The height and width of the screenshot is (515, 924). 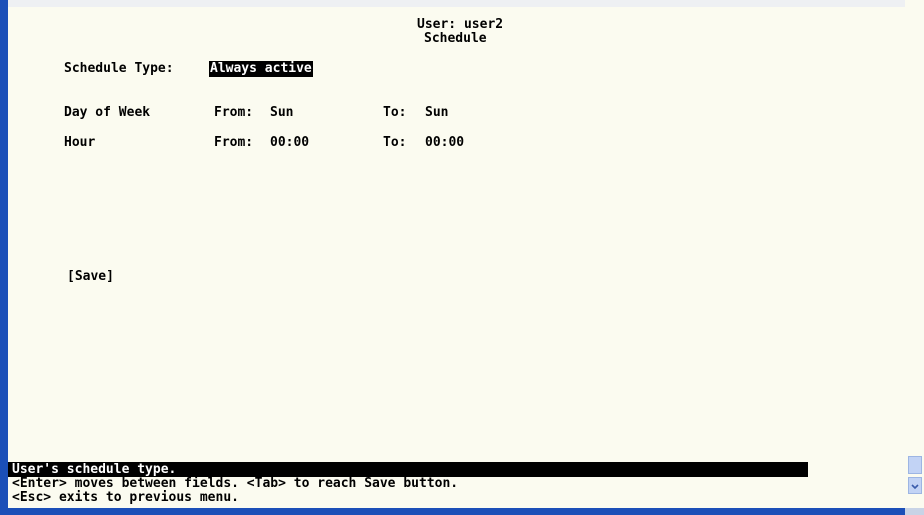 What do you see at coordinates (125, 497) in the screenshot?
I see `help-line-escape: <Esc> exits to previous menu.` at bounding box center [125, 497].